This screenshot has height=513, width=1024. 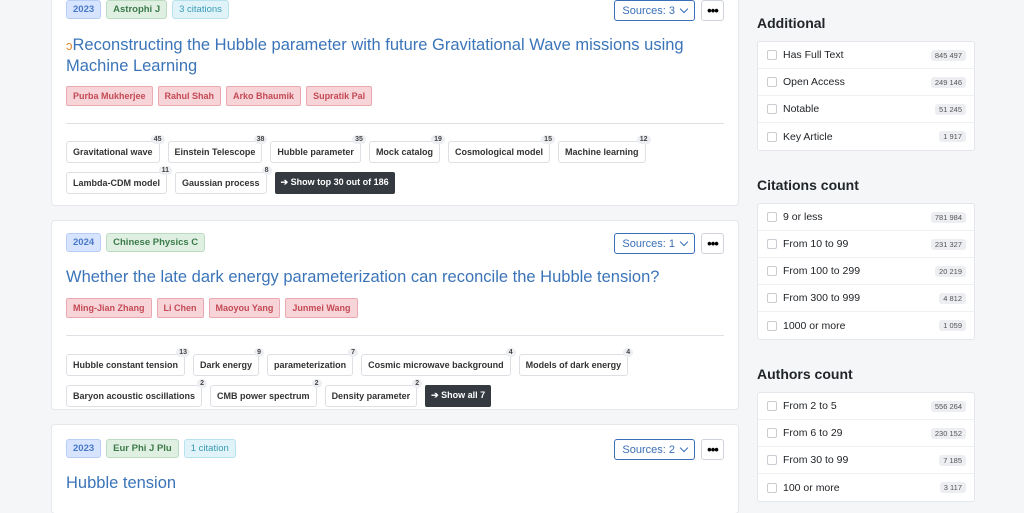 I want to click on filter-option: Has Full Text 845 497, so click(x=866, y=55).